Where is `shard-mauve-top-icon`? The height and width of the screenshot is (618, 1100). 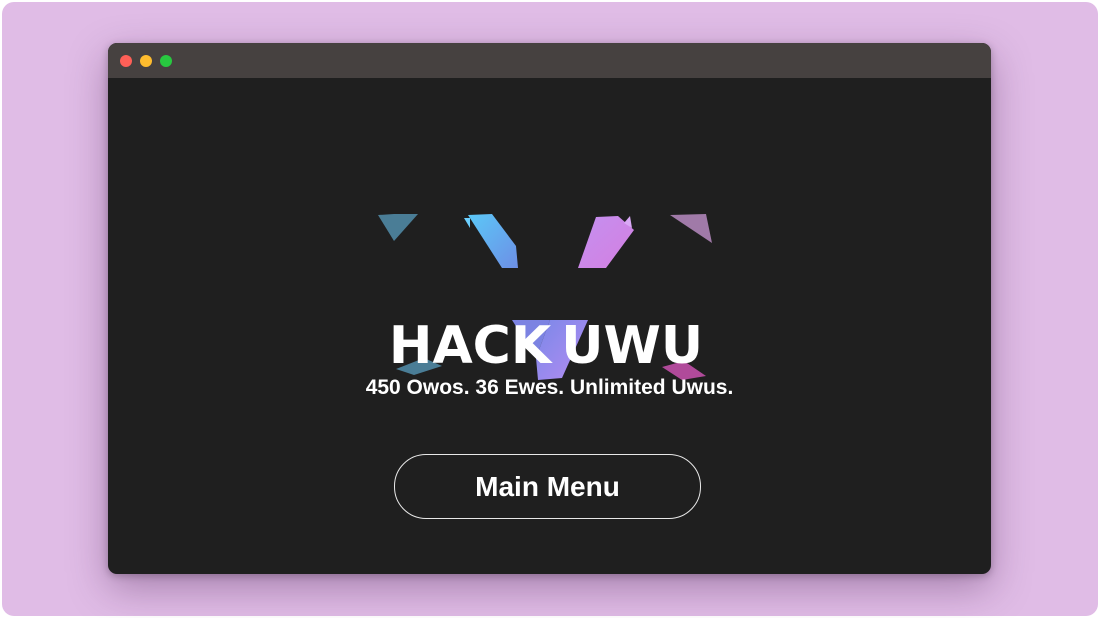 shard-mauve-top-icon is located at coordinates (691, 228).